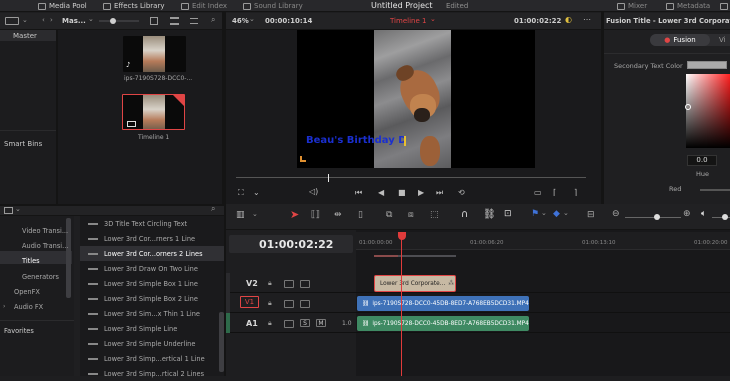 The height and width of the screenshot is (381, 730). Describe the element at coordinates (154, 21) in the screenshot. I see `grid-view-icon` at that location.